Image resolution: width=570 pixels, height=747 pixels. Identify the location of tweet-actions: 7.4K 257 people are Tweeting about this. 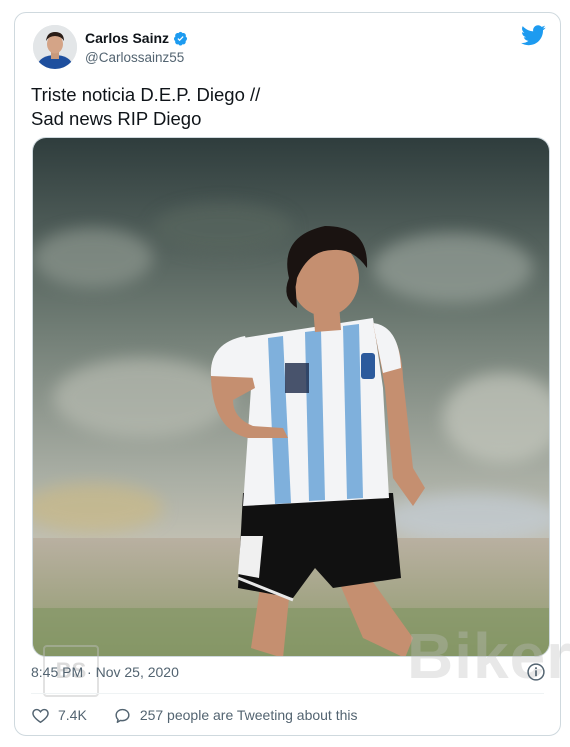
(207, 715).